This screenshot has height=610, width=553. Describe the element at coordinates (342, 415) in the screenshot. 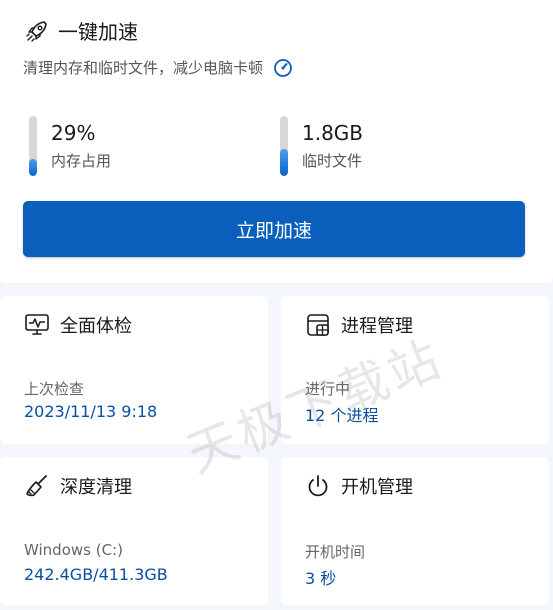

I see `process-detail: 12 个进程` at that location.